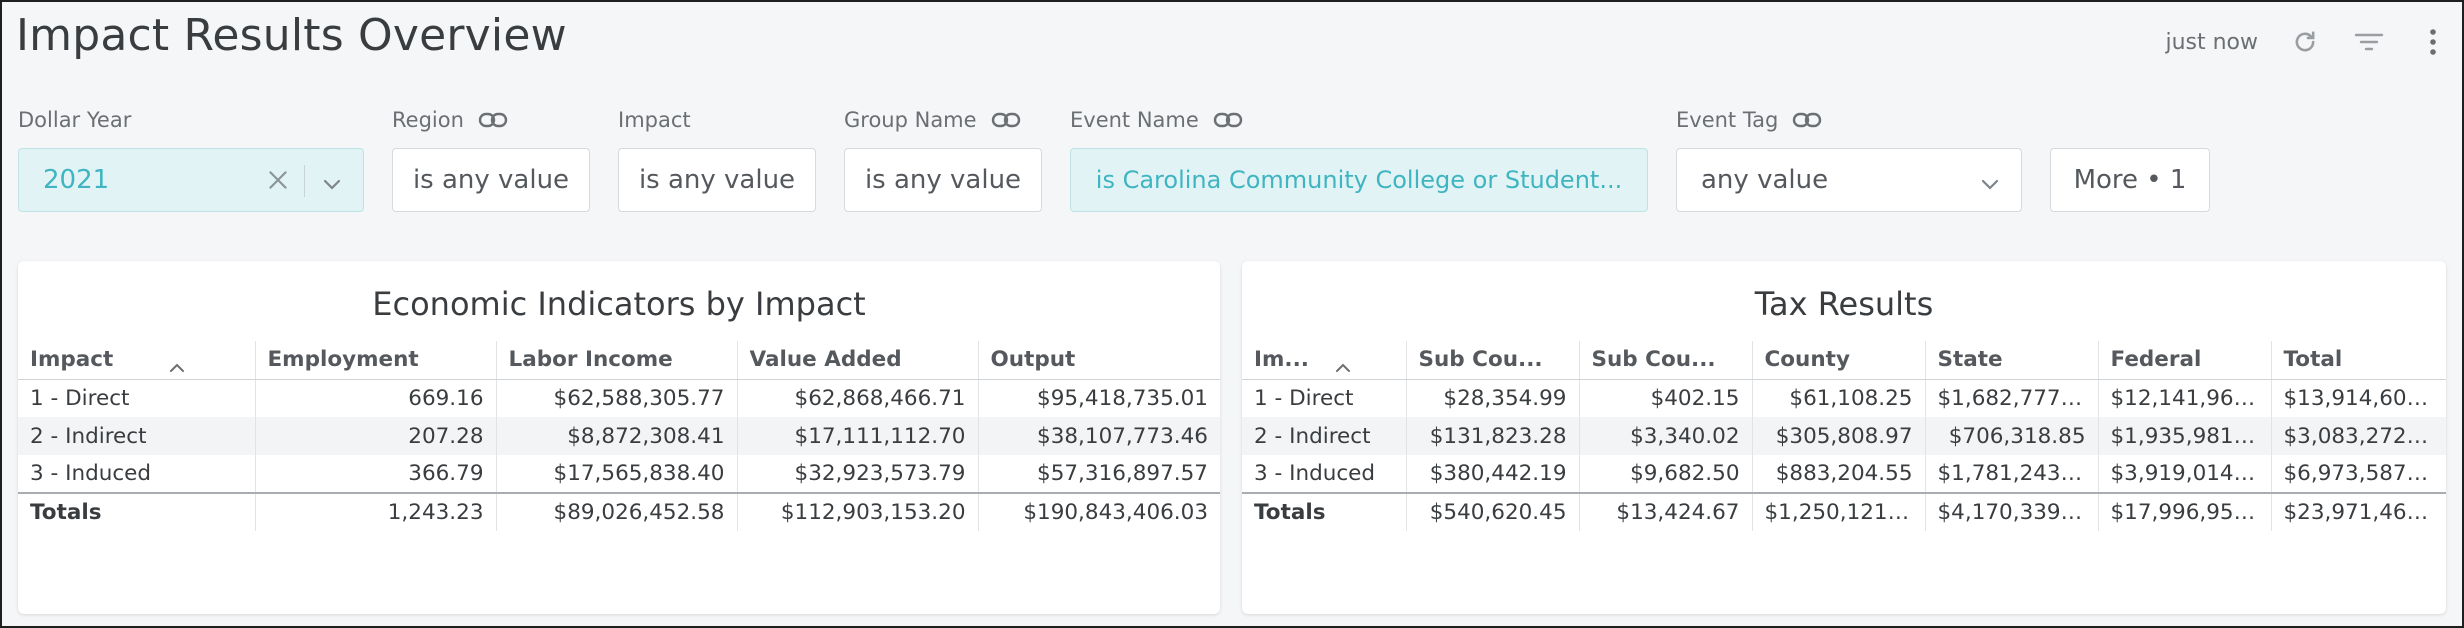  What do you see at coordinates (1492, 398) in the screenshot?
I see `cell-sub-county-1: $28,354.99` at bounding box center [1492, 398].